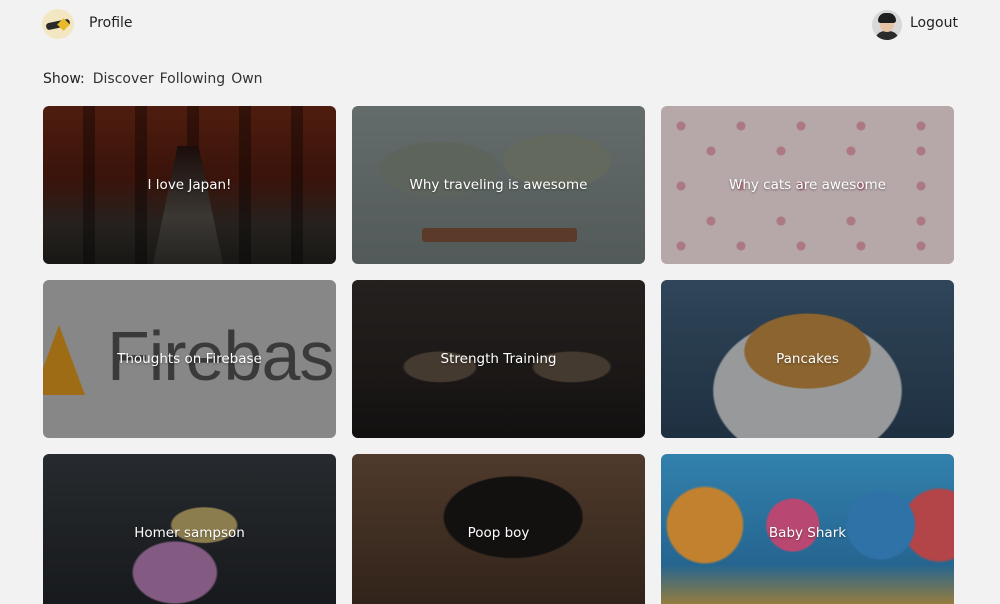 The image size is (1000, 604). What do you see at coordinates (111, 23) in the screenshot?
I see `profile-link: Profile` at bounding box center [111, 23].